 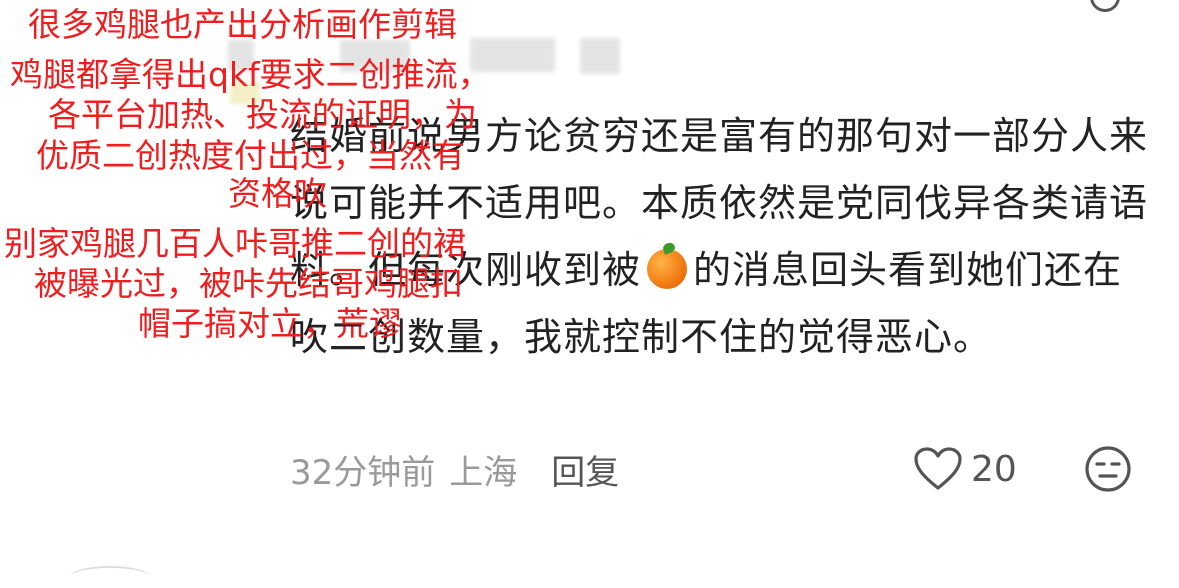 What do you see at coordinates (994, 469) in the screenshot?
I see `like-count: 20` at bounding box center [994, 469].